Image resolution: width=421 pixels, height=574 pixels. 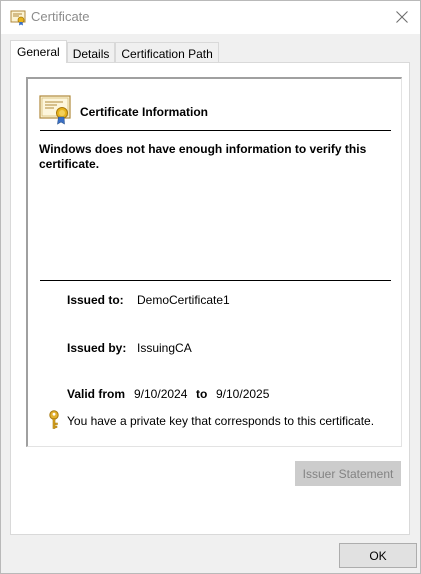 I want to click on valid-from-value: 9/10/2024, so click(x=161, y=394).